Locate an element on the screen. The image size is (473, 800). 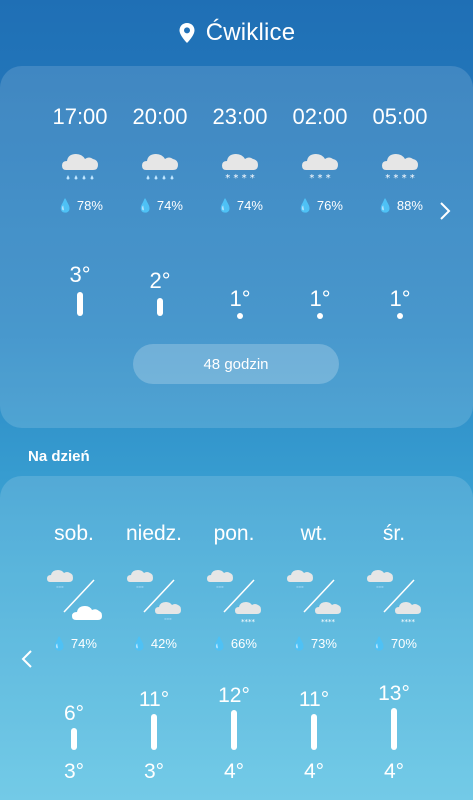
daily-item: wt. '''' **** 💧 73% 11° 4° is located at coordinates (314, 638).